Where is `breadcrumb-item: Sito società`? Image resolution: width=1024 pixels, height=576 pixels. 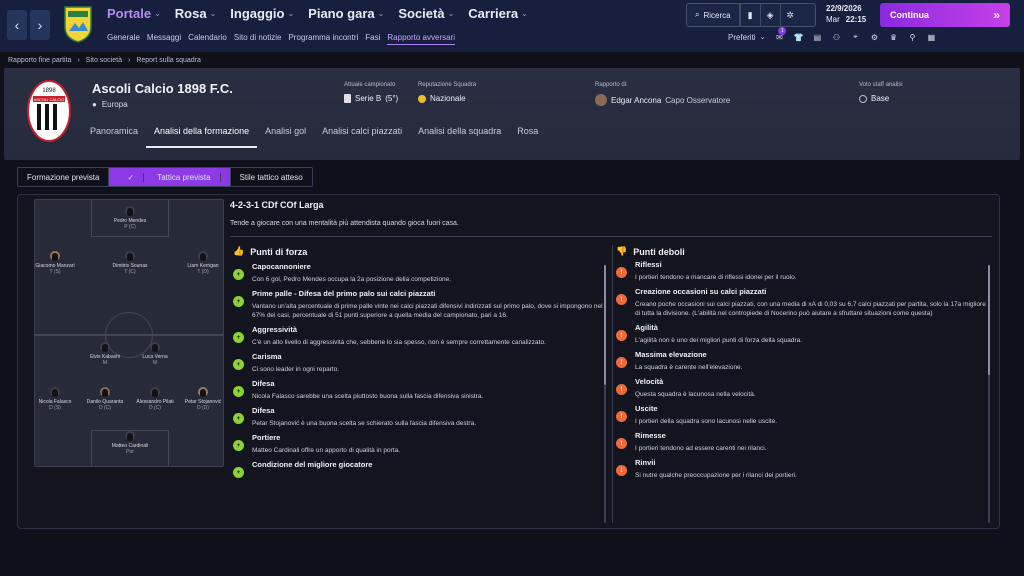 breadcrumb-item: Sito società is located at coordinates (104, 60).